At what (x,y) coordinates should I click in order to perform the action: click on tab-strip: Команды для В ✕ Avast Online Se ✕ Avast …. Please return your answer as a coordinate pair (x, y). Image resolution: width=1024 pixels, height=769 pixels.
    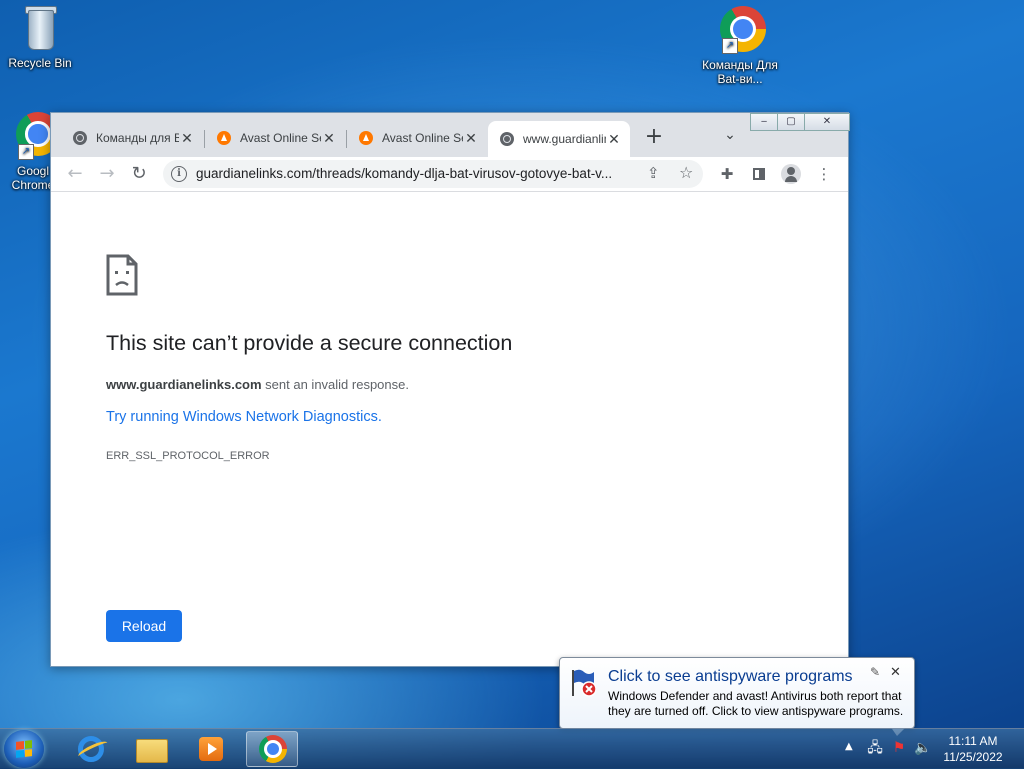
    Looking at the image, I should click on (450, 135).